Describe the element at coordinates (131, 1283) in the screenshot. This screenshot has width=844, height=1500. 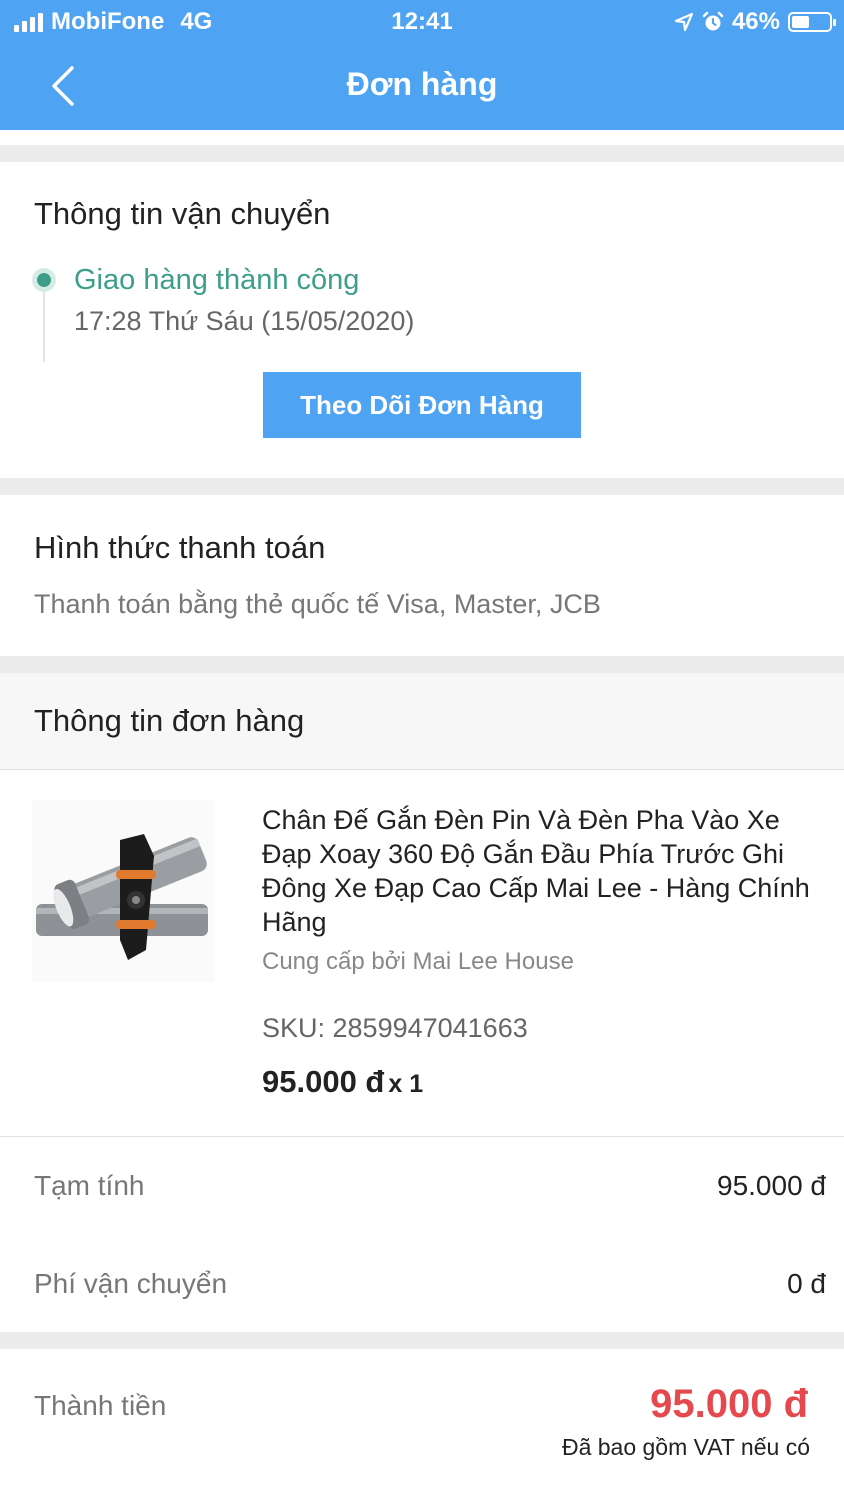
I see `shipping-fee-label: Phí vận chuyển` at that location.